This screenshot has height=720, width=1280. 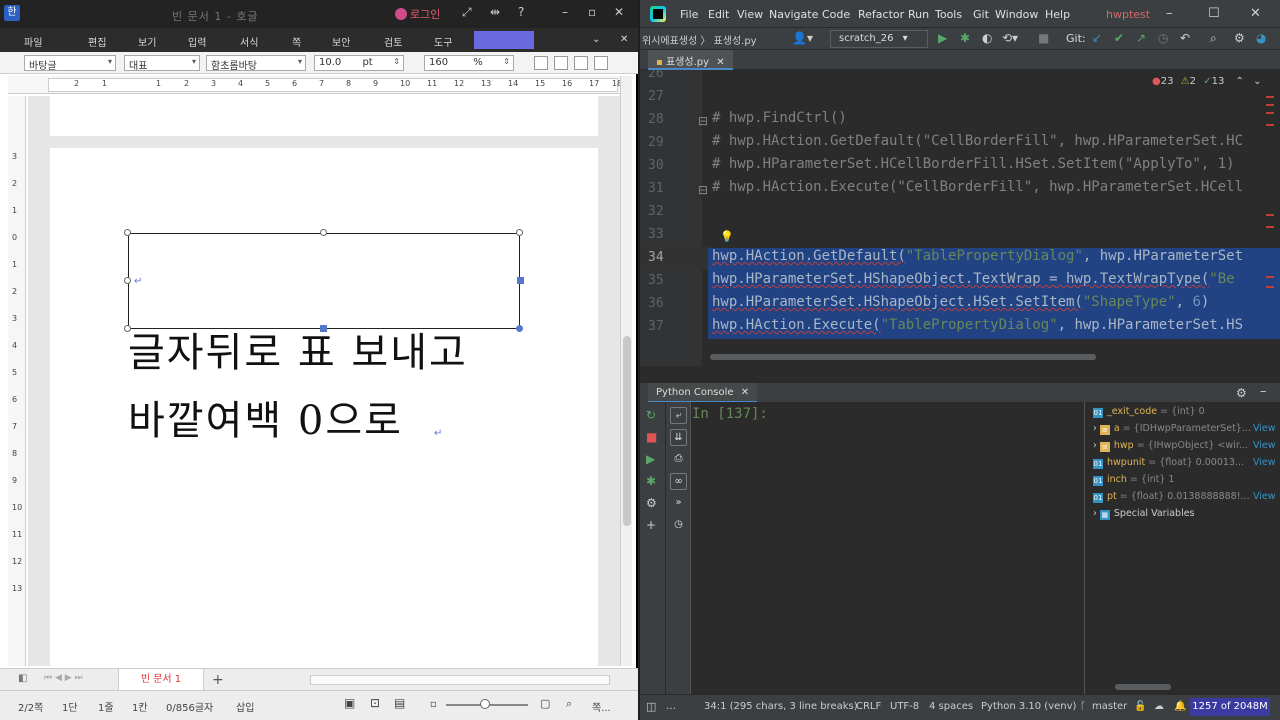 What do you see at coordinates (1109, 706) in the screenshot?
I see `status-git-branch: master` at bounding box center [1109, 706].